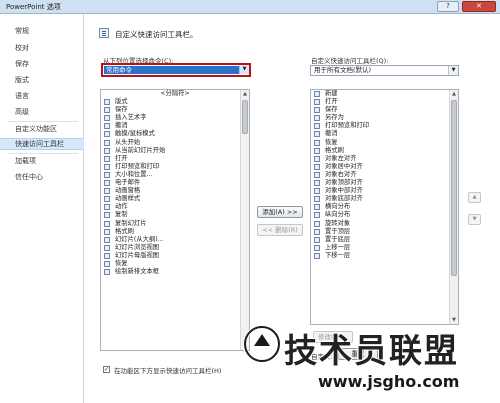  Describe the element at coordinates (317, 94) in the screenshot. I see `new-icon` at that location.